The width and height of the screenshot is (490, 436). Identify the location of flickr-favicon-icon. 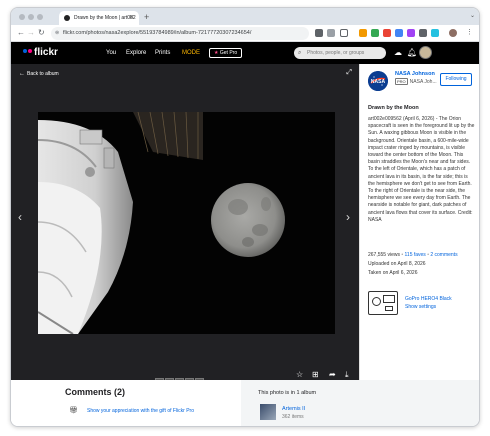
(67, 18).